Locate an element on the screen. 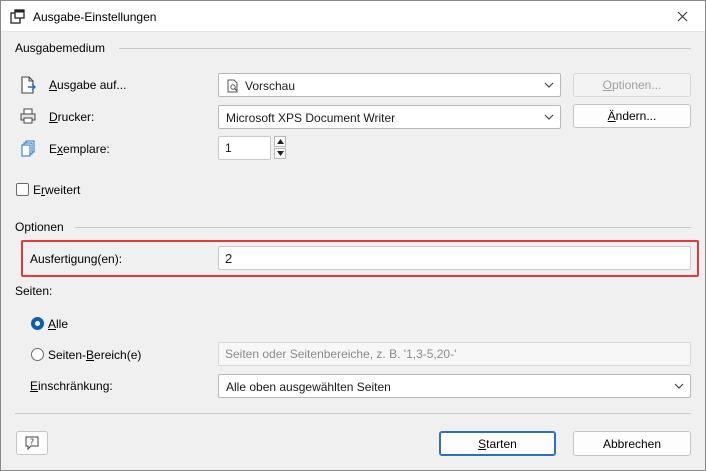 The width and height of the screenshot is (706, 471). help-button: ? is located at coordinates (32, 443).